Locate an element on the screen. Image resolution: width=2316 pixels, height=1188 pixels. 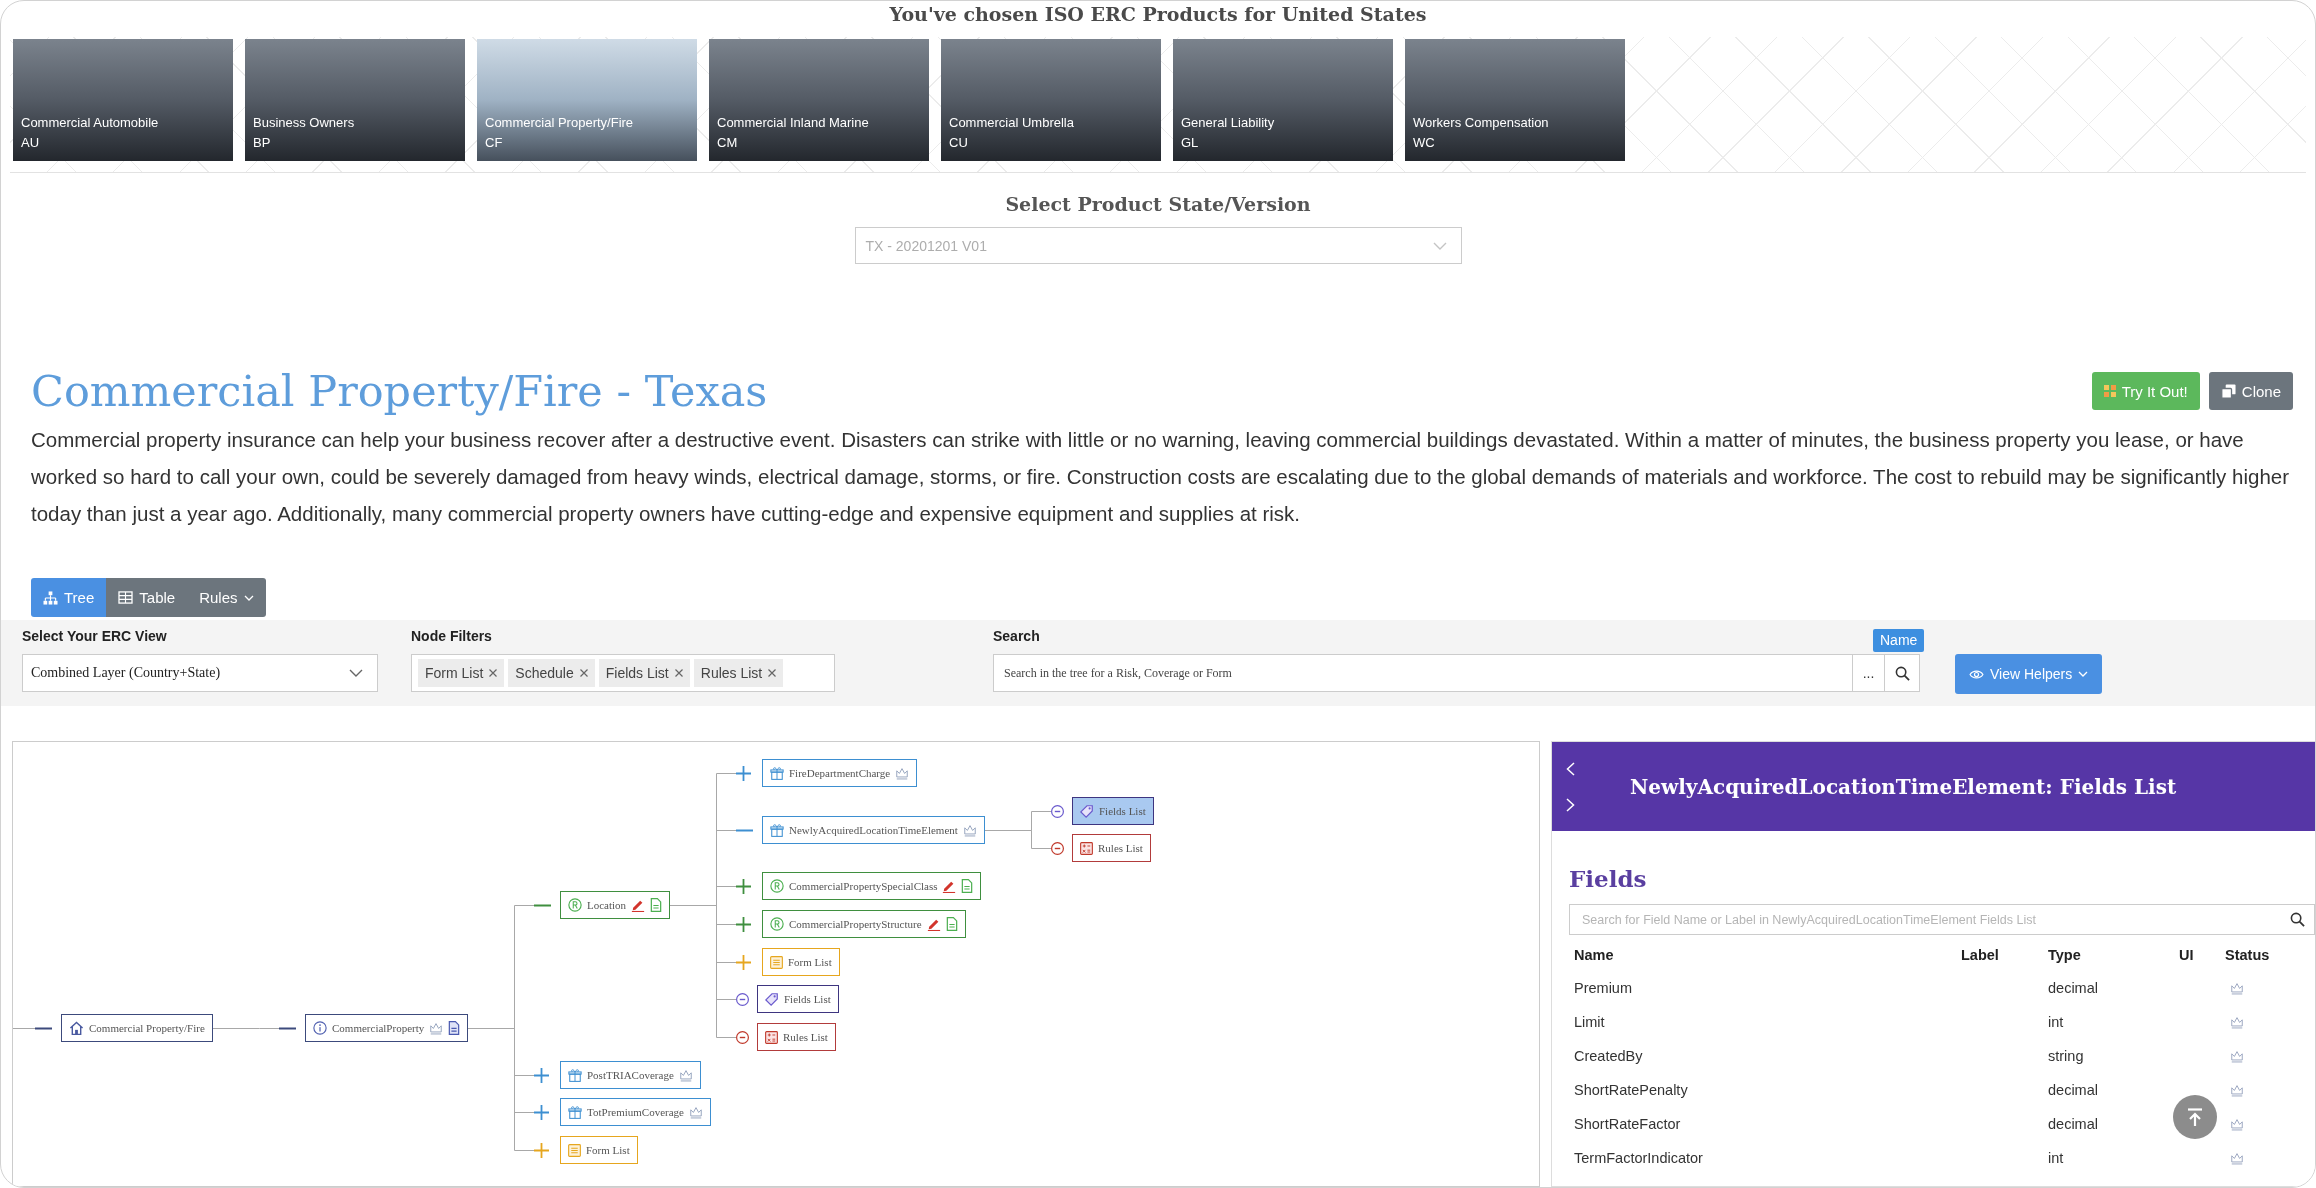
tree-node: FireDepartmentCharge is located at coordinates (840, 773).